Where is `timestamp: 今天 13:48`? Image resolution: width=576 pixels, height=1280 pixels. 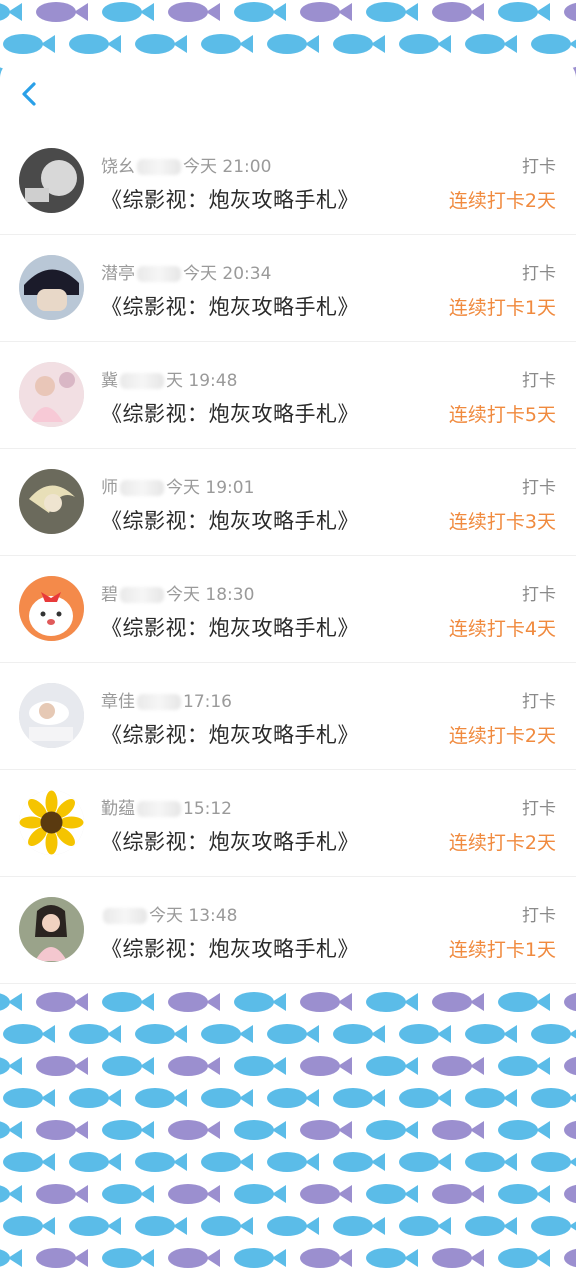 timestamp: 今天 13:48 is located at coordinates (193, 916).